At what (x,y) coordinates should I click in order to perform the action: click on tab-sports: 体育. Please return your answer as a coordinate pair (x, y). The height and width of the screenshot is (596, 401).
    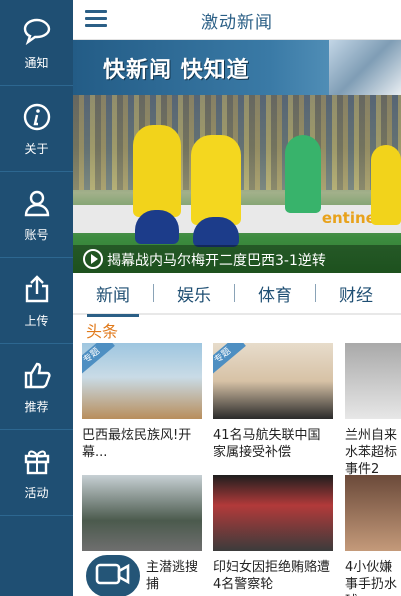
    Looking at the image, I should click on (275, 293).